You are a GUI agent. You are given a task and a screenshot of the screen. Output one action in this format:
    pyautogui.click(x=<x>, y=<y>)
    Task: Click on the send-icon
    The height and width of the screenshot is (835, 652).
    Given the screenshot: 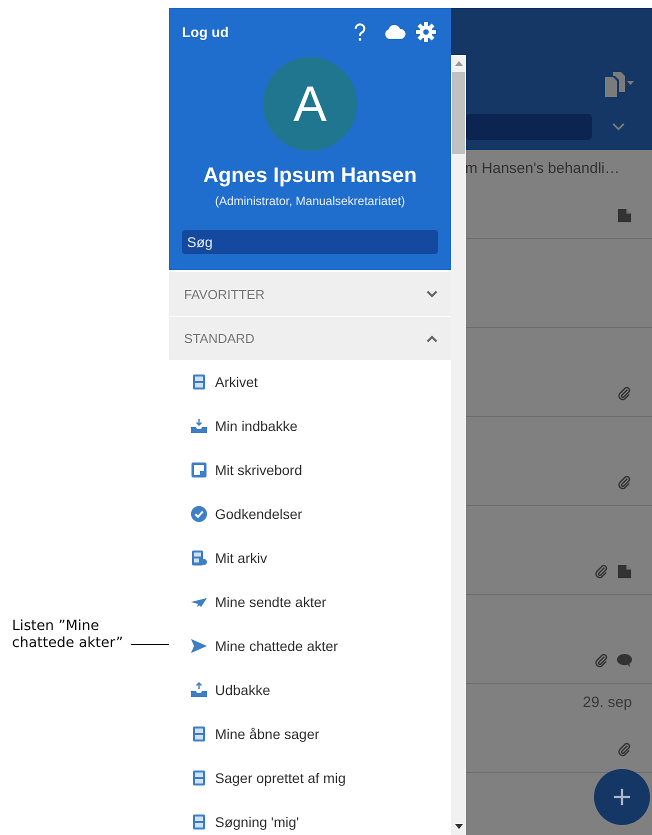 What is the action you would take?
    pyautogui.click(x=199, y=646)
    